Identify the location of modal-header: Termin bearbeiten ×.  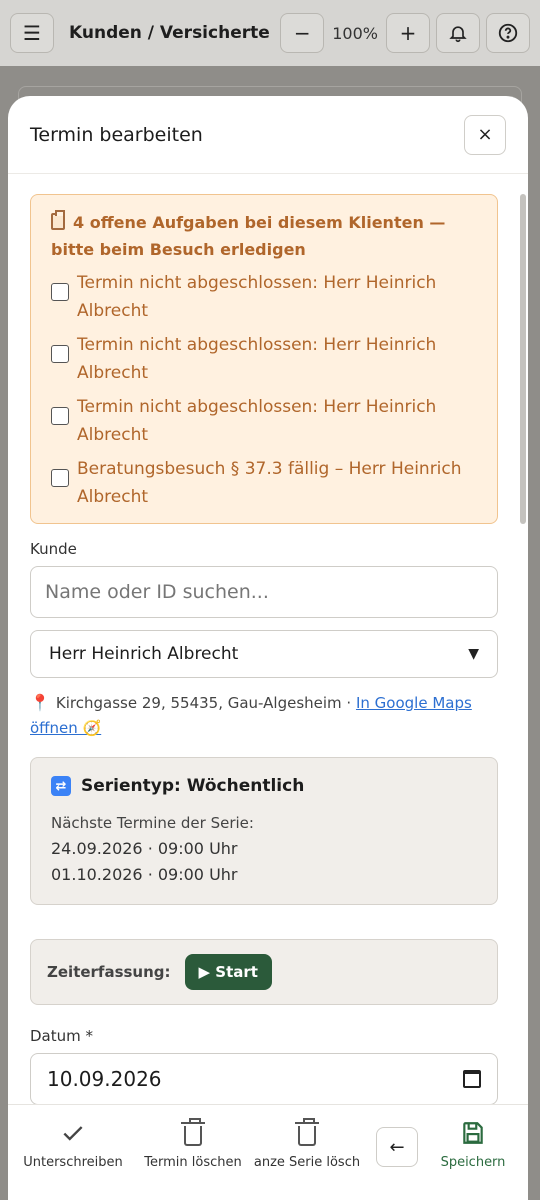
(268, 135).